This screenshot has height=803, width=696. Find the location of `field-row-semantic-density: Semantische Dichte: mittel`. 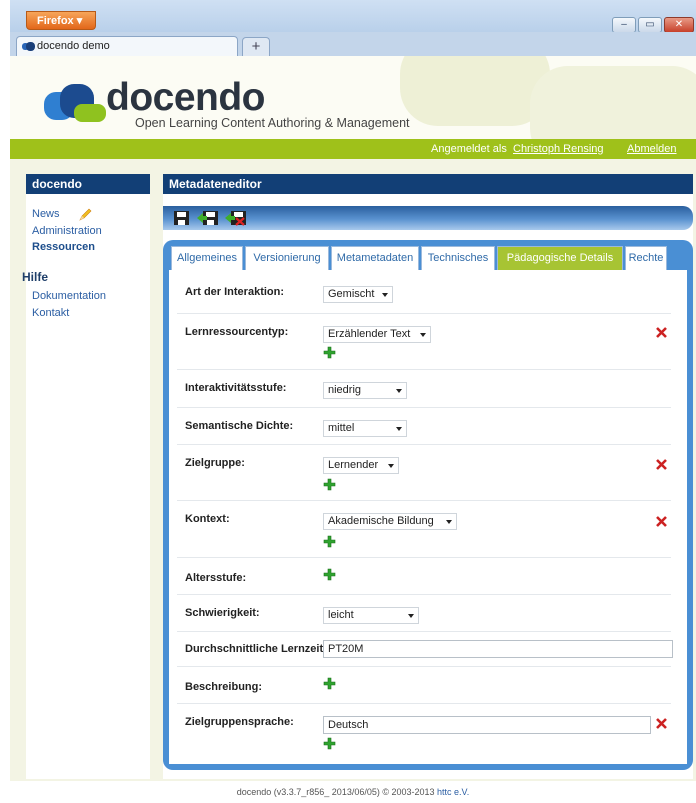

field-row-semantic-density: Semantische Dichte: mittel is located at coordinates (424, 426).